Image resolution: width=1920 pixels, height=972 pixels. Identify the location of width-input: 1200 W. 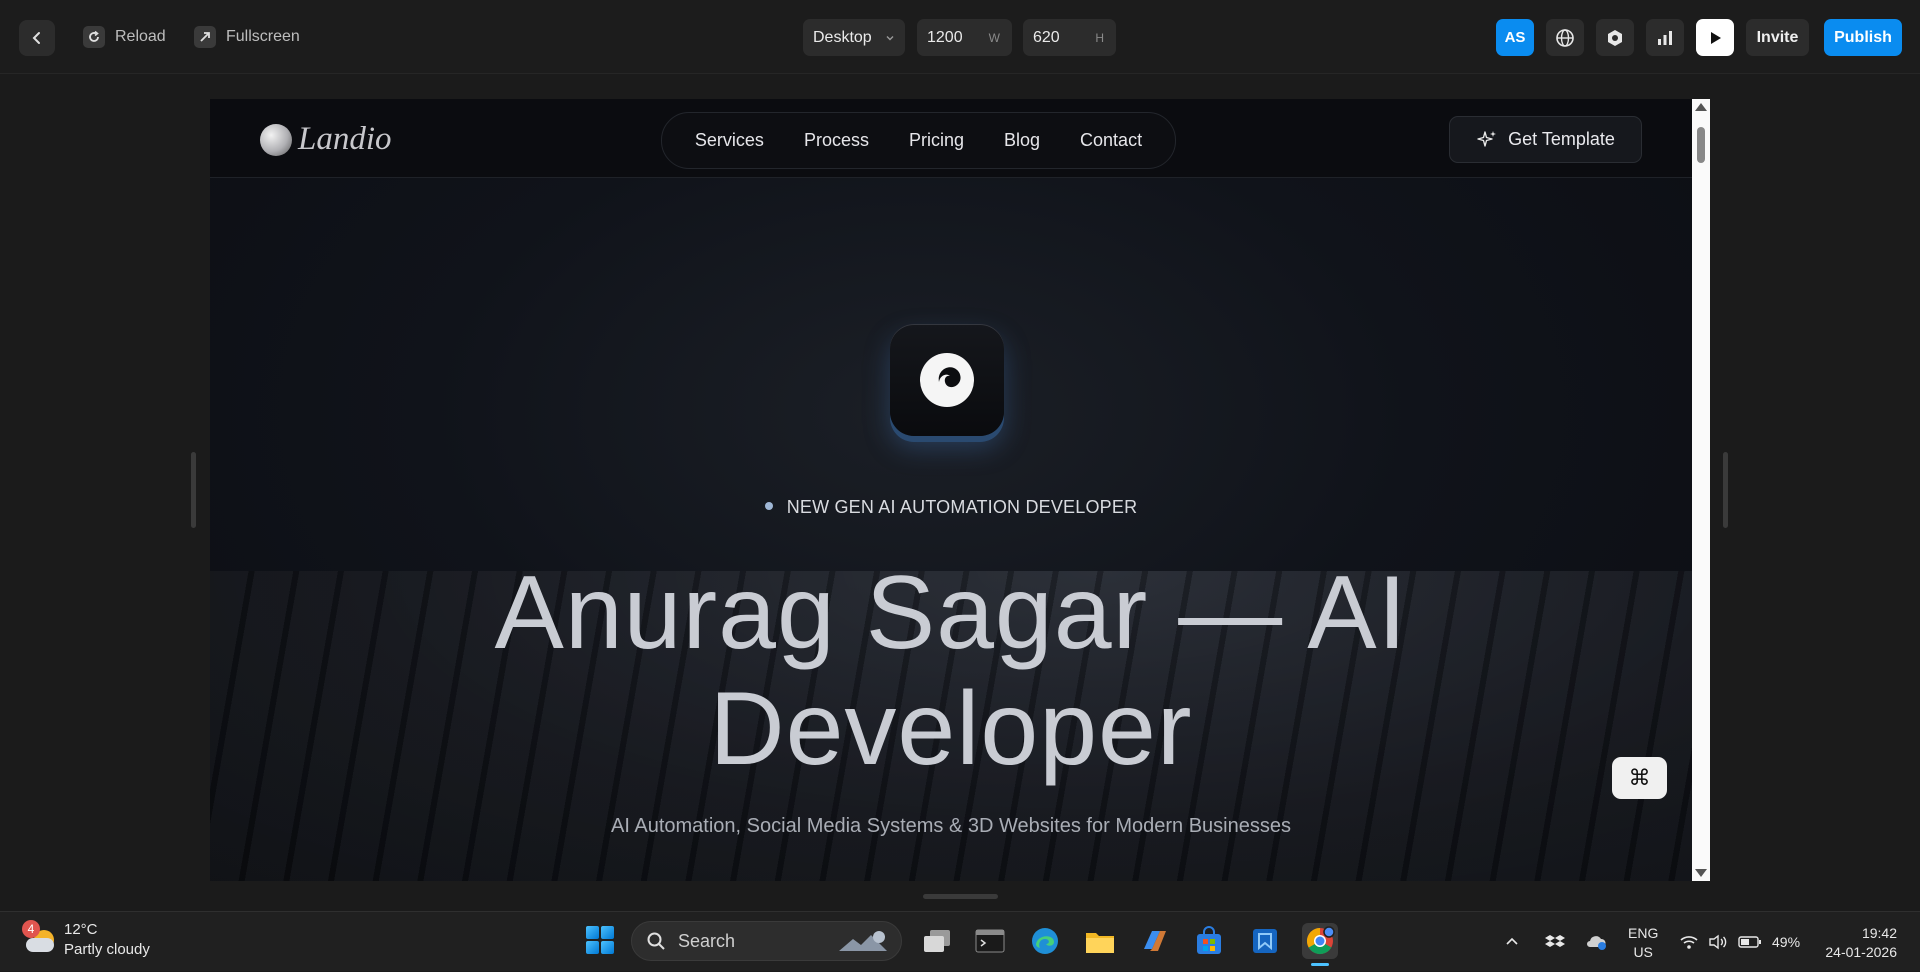
(964, 37).